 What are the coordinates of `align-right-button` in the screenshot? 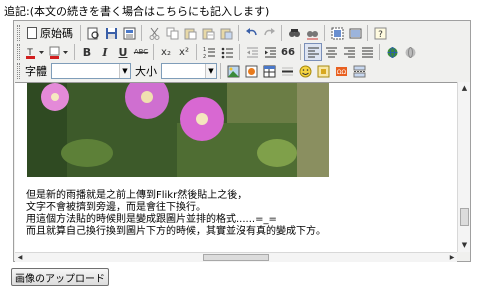 It's located at (349, 52).